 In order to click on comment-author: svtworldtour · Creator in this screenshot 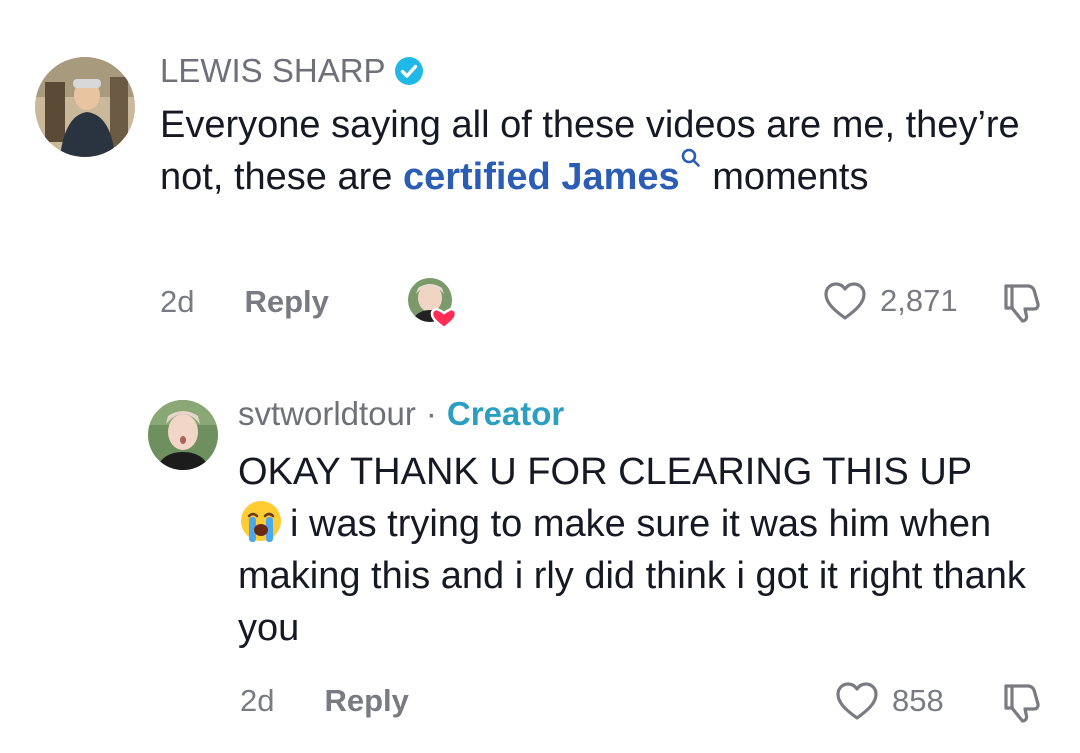, I will do `click(401, 414)`.